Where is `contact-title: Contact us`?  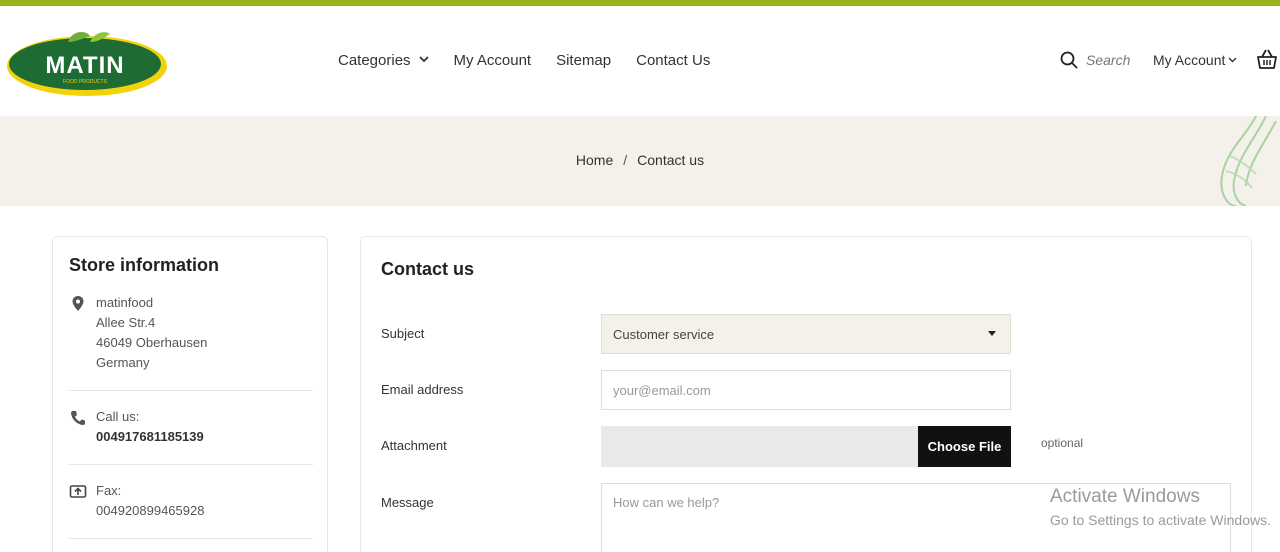
contact-title: Contact us is located at coordinates (428, 269).